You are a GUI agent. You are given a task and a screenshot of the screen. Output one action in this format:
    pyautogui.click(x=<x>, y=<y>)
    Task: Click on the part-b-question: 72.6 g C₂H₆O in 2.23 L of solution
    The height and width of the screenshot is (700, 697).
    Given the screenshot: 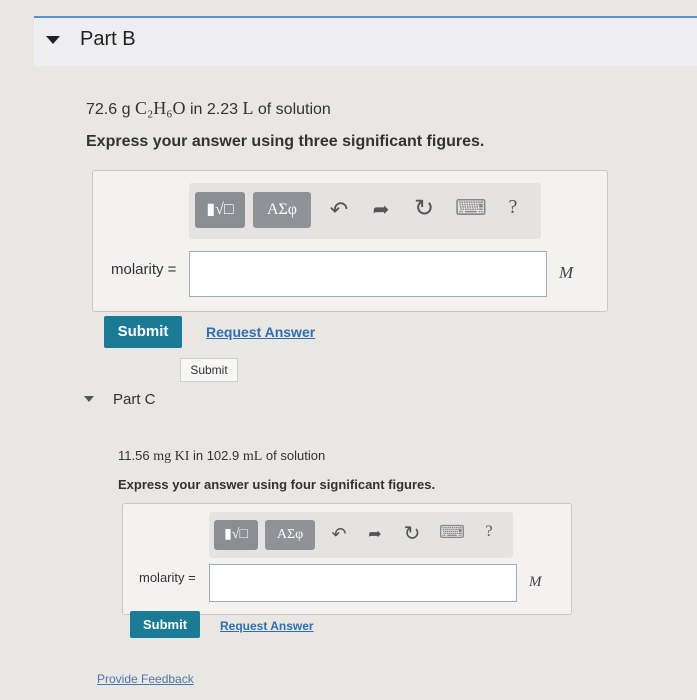 What is the action you would take?
    pyautogui.click(x=208, y=108)
    